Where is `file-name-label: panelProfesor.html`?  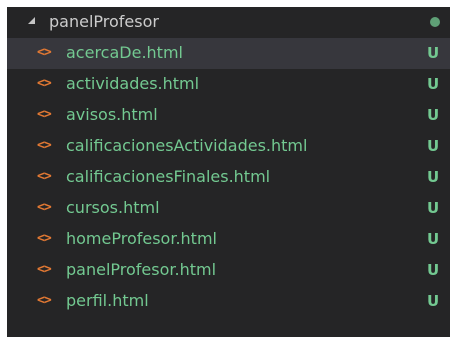 file-name-label: panelProfesor.html is located at coordinates (141, 269).